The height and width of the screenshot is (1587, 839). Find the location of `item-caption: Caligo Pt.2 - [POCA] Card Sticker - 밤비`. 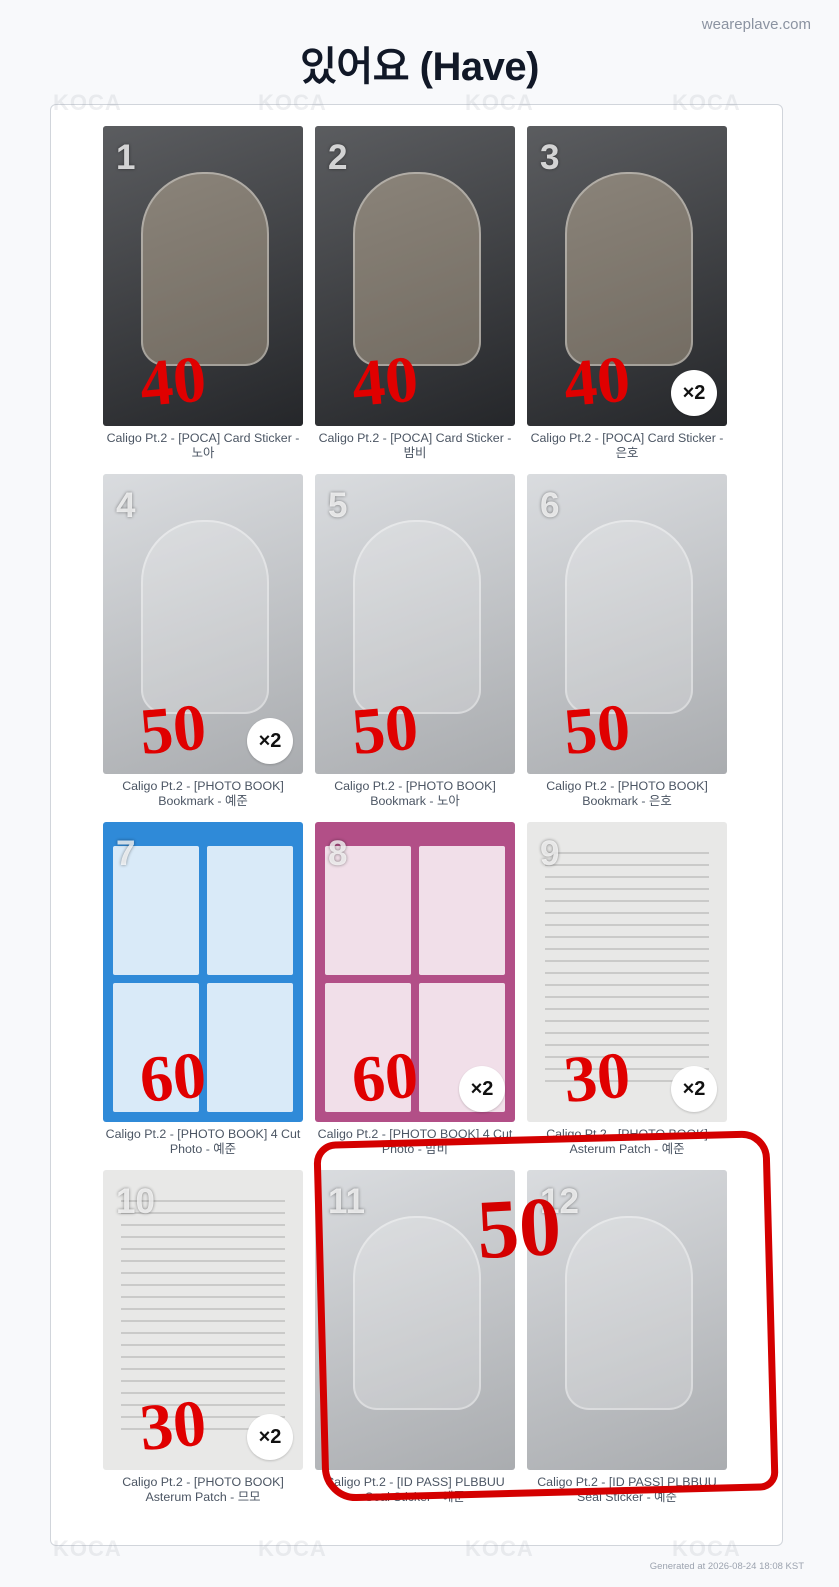

item-caption: Caligo Pt.2 - [POCA] Card Sticker - 밤비 is located at coordinates (415, 446).